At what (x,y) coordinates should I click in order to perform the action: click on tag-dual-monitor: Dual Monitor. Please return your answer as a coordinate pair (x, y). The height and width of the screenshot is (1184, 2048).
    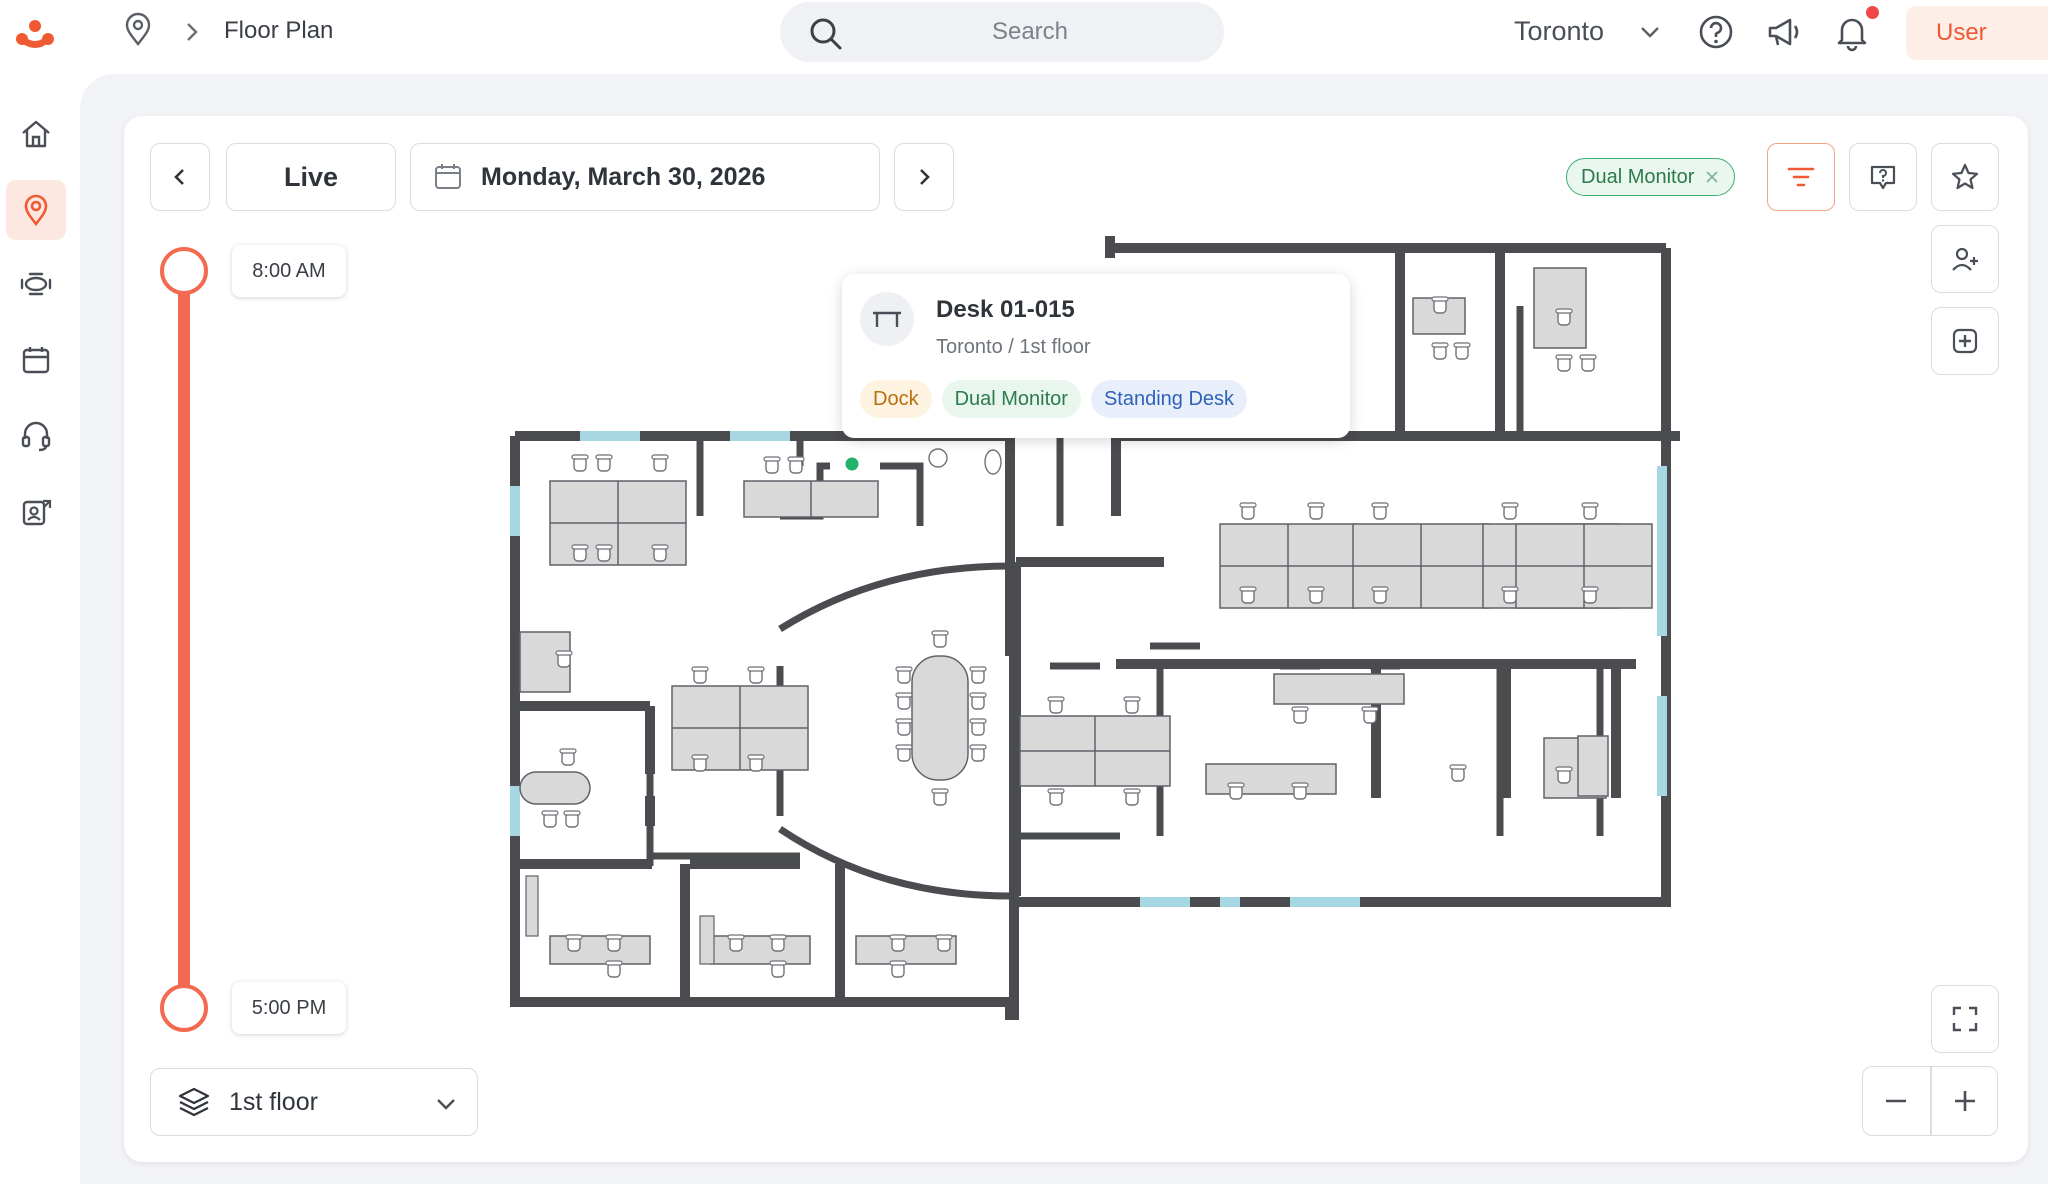
    Looking at the image, I should click on (1011, 399).